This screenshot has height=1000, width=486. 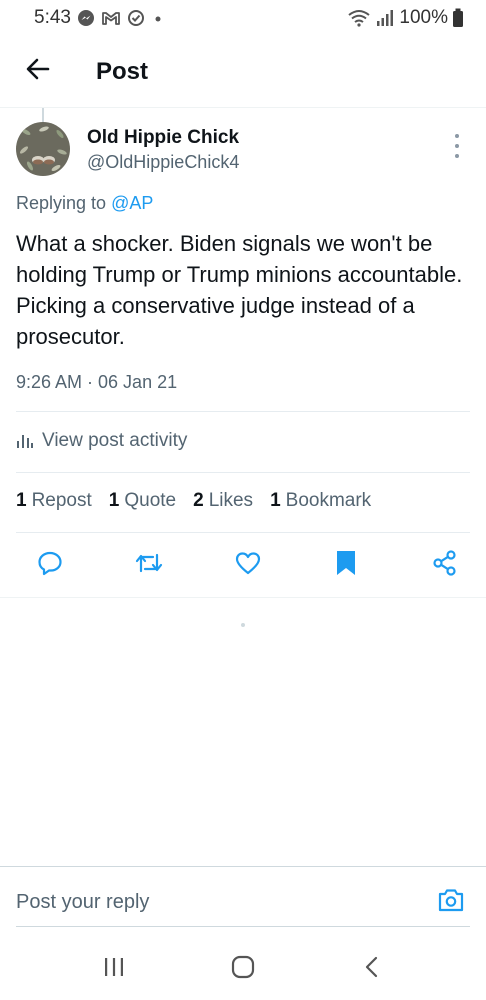 I want to click on camera-icon, so click(x=451, y=902).